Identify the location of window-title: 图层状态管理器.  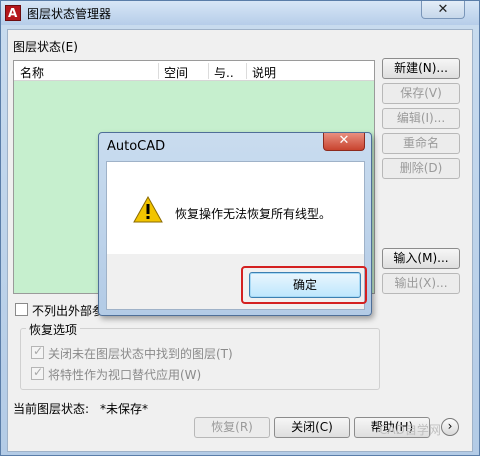
(69, 14).